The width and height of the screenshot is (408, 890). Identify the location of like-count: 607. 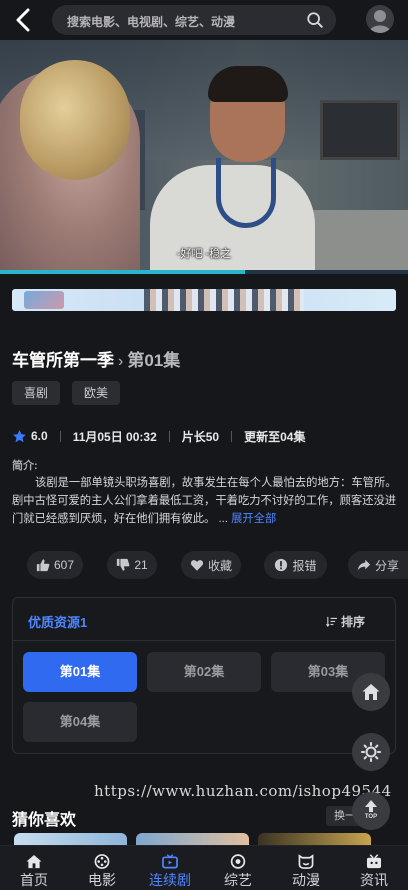
(64, 565).